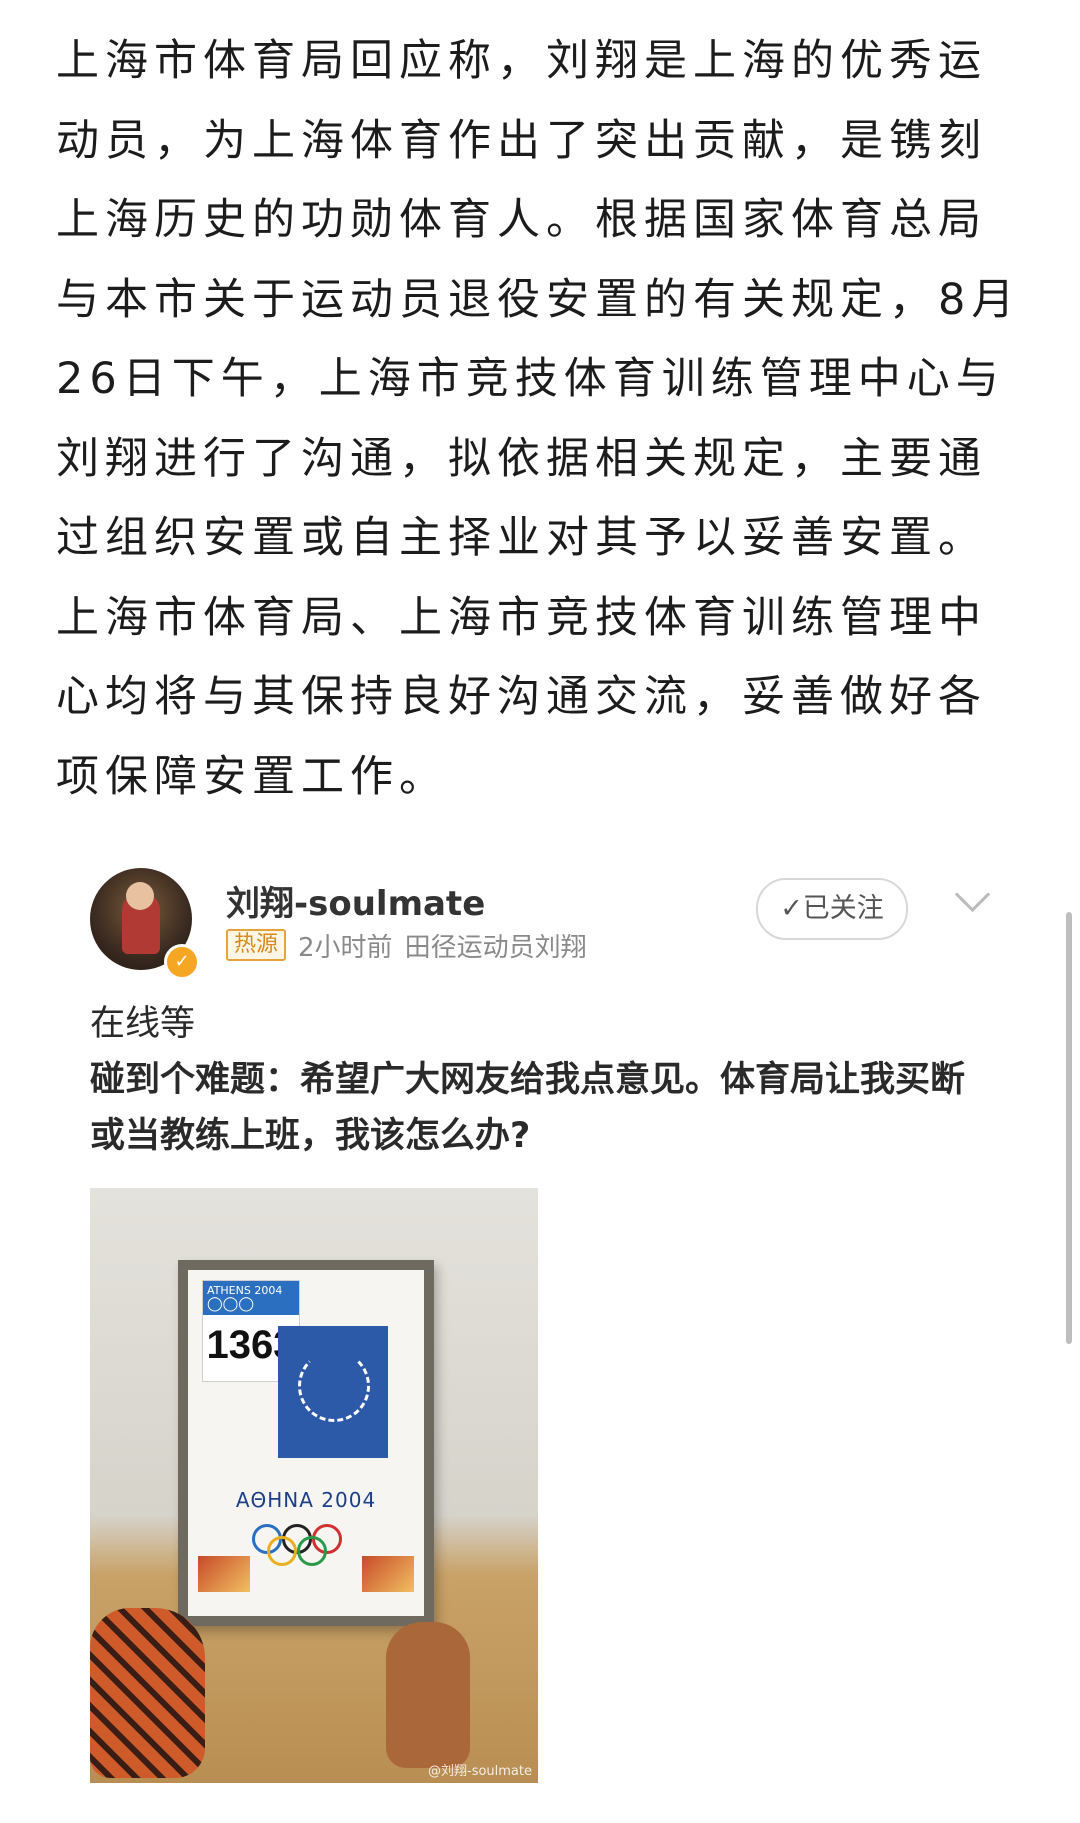  I want to click on olympic-rings-icon, so click(302, 1545).